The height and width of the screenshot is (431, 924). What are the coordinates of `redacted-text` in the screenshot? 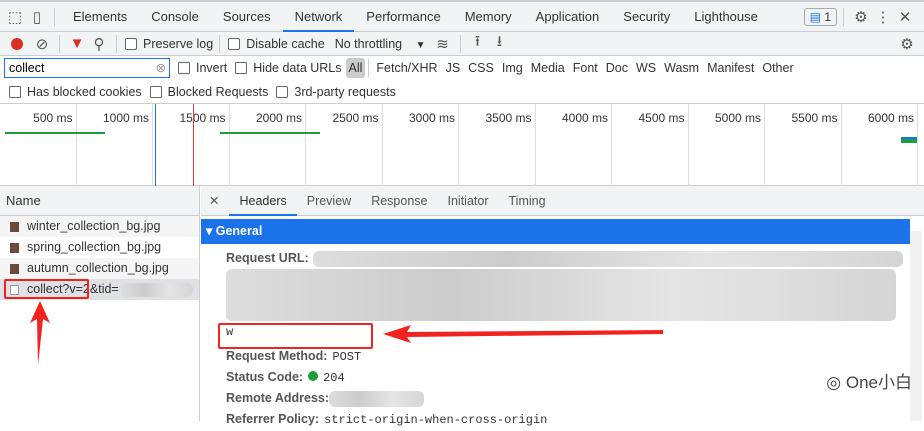 It's located at (156, 289).